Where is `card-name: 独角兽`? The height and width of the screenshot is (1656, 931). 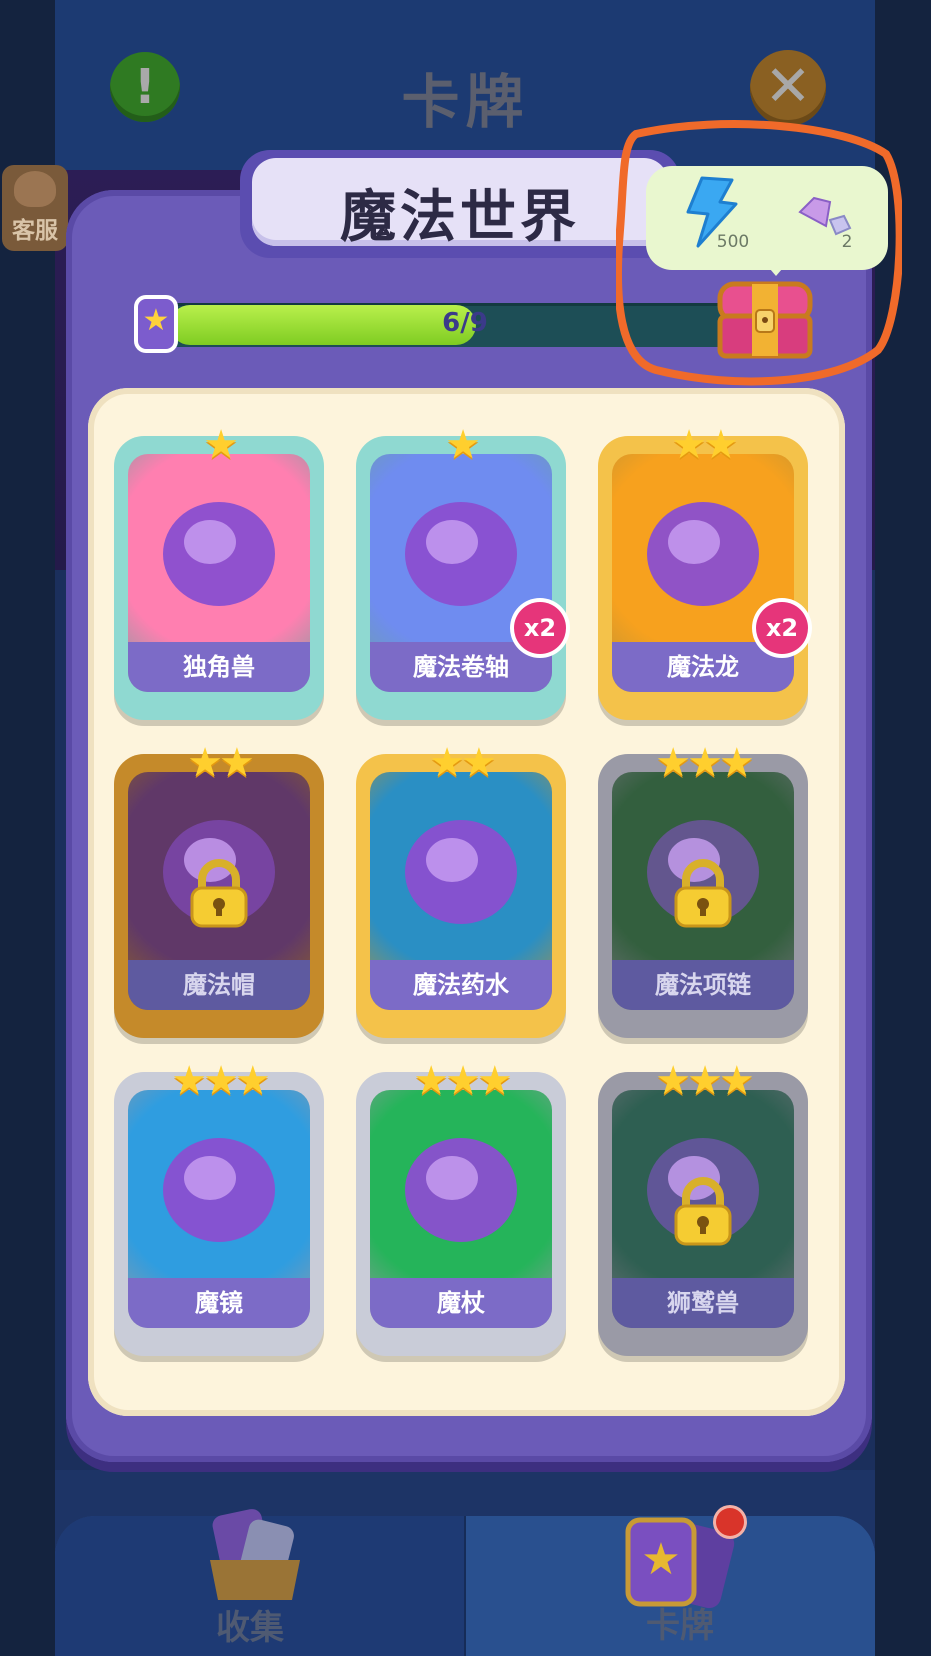
card-name: 独角兽 is located at coordinates (219, 667).